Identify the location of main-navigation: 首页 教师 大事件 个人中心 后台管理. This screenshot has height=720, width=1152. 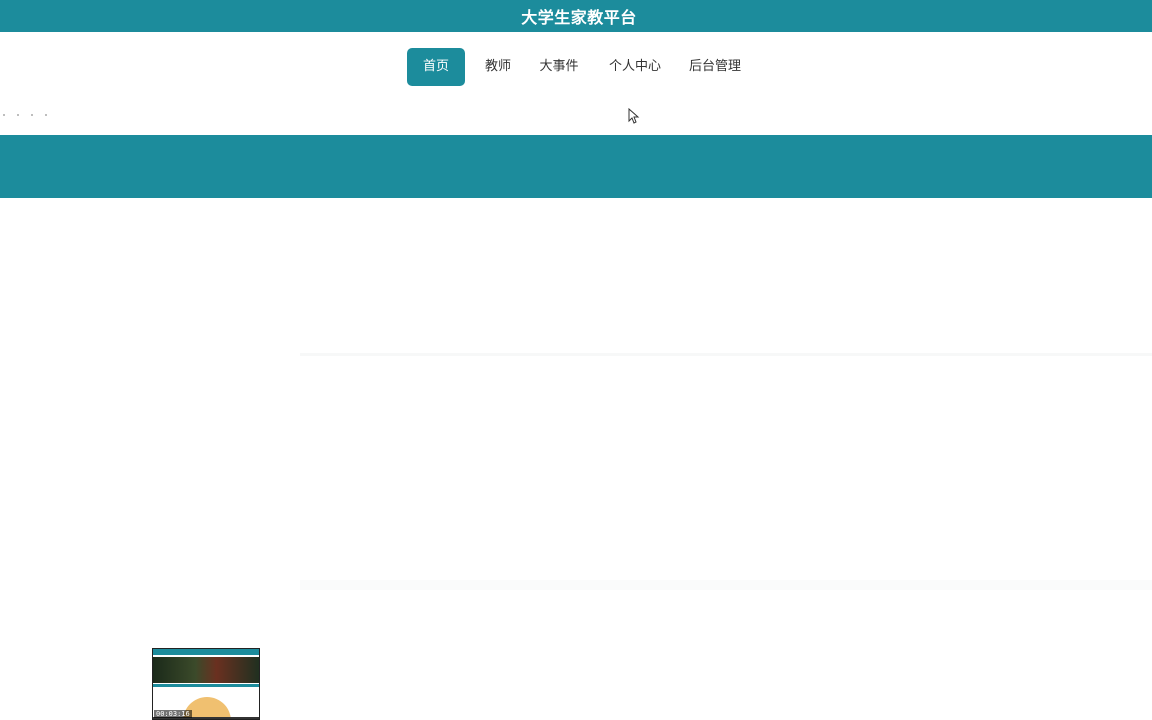
(576, 67).